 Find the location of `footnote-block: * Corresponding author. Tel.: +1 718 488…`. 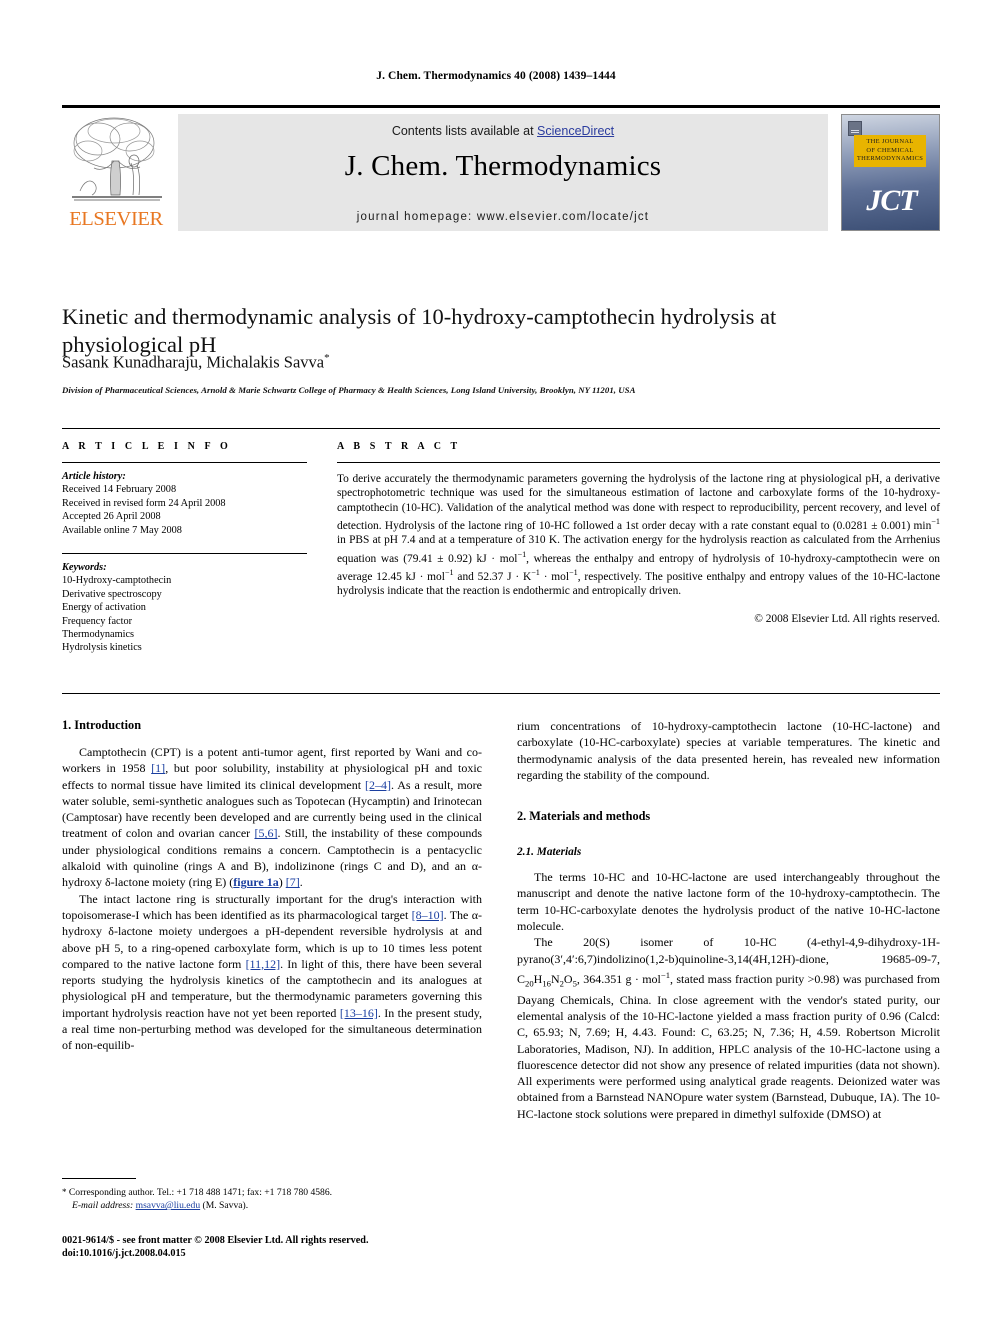

footnote-block: * Corresponding author. Tel.: +1 718 488… is located at coordinates (272, 1199).